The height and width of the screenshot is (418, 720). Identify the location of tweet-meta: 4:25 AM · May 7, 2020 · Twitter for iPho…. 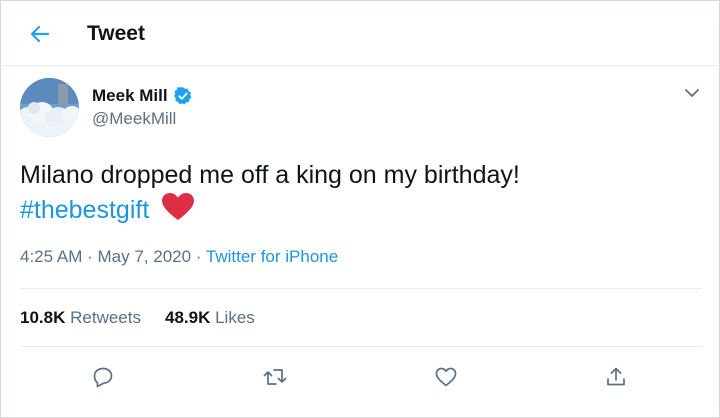
(179, 257).